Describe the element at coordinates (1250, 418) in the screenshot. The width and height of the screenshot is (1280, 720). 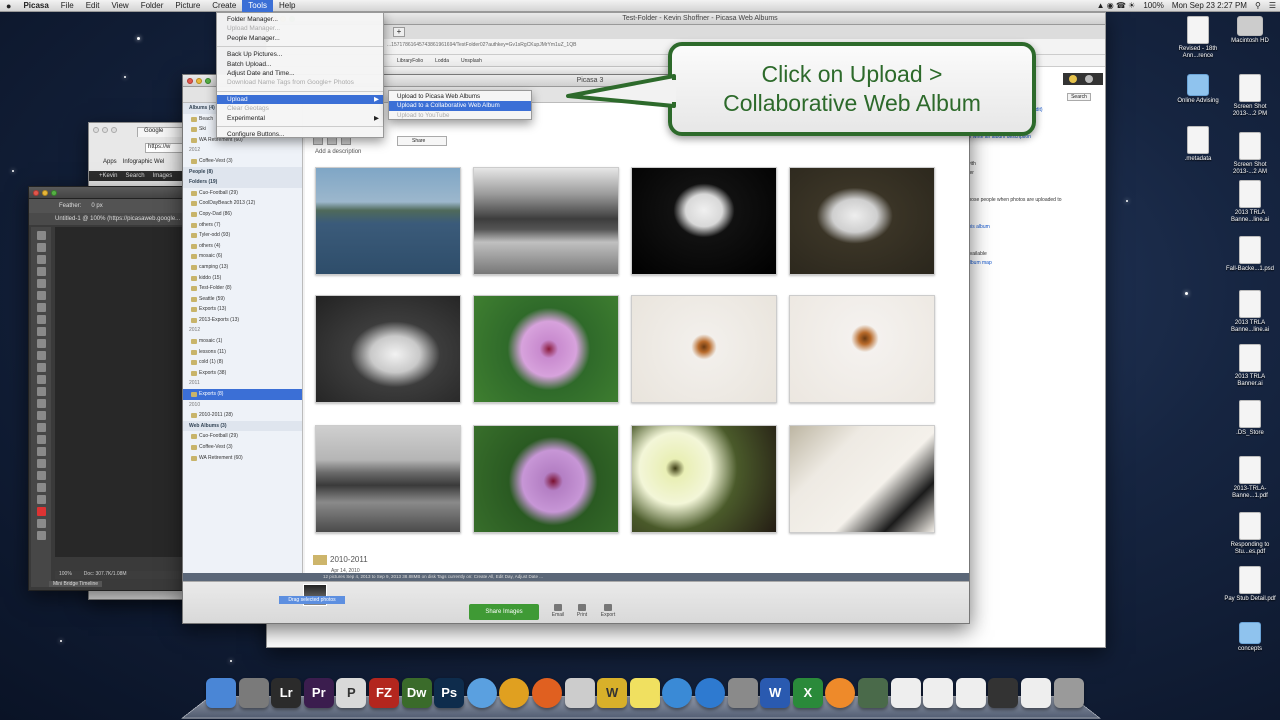
I see `desktop-icon: .DS_Store` at that location.